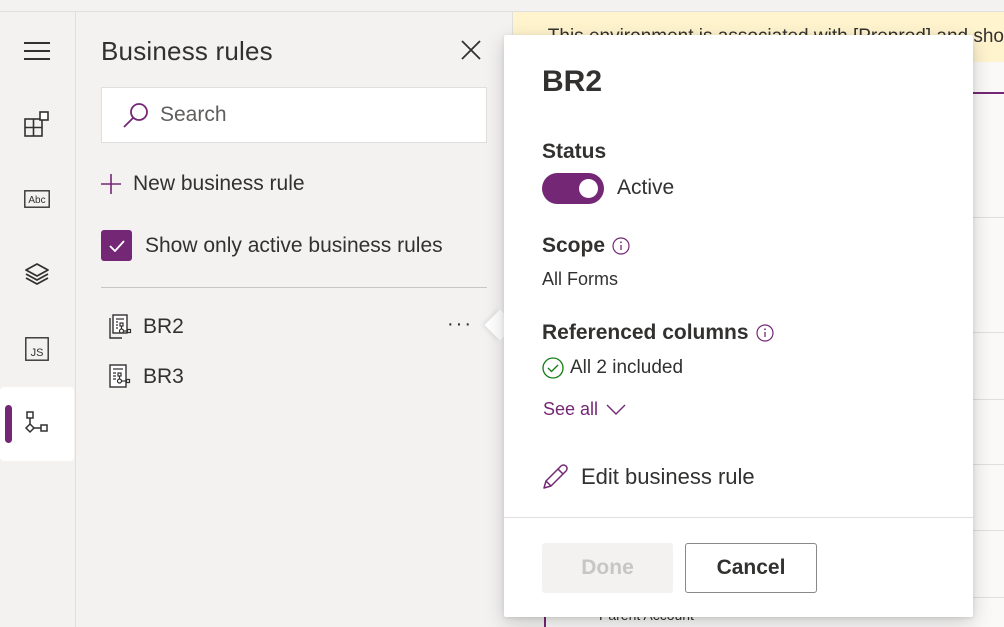  Describe the element at coordinates (187, 51) in the screenshot. I see `panel-title: Business rules` at that location.